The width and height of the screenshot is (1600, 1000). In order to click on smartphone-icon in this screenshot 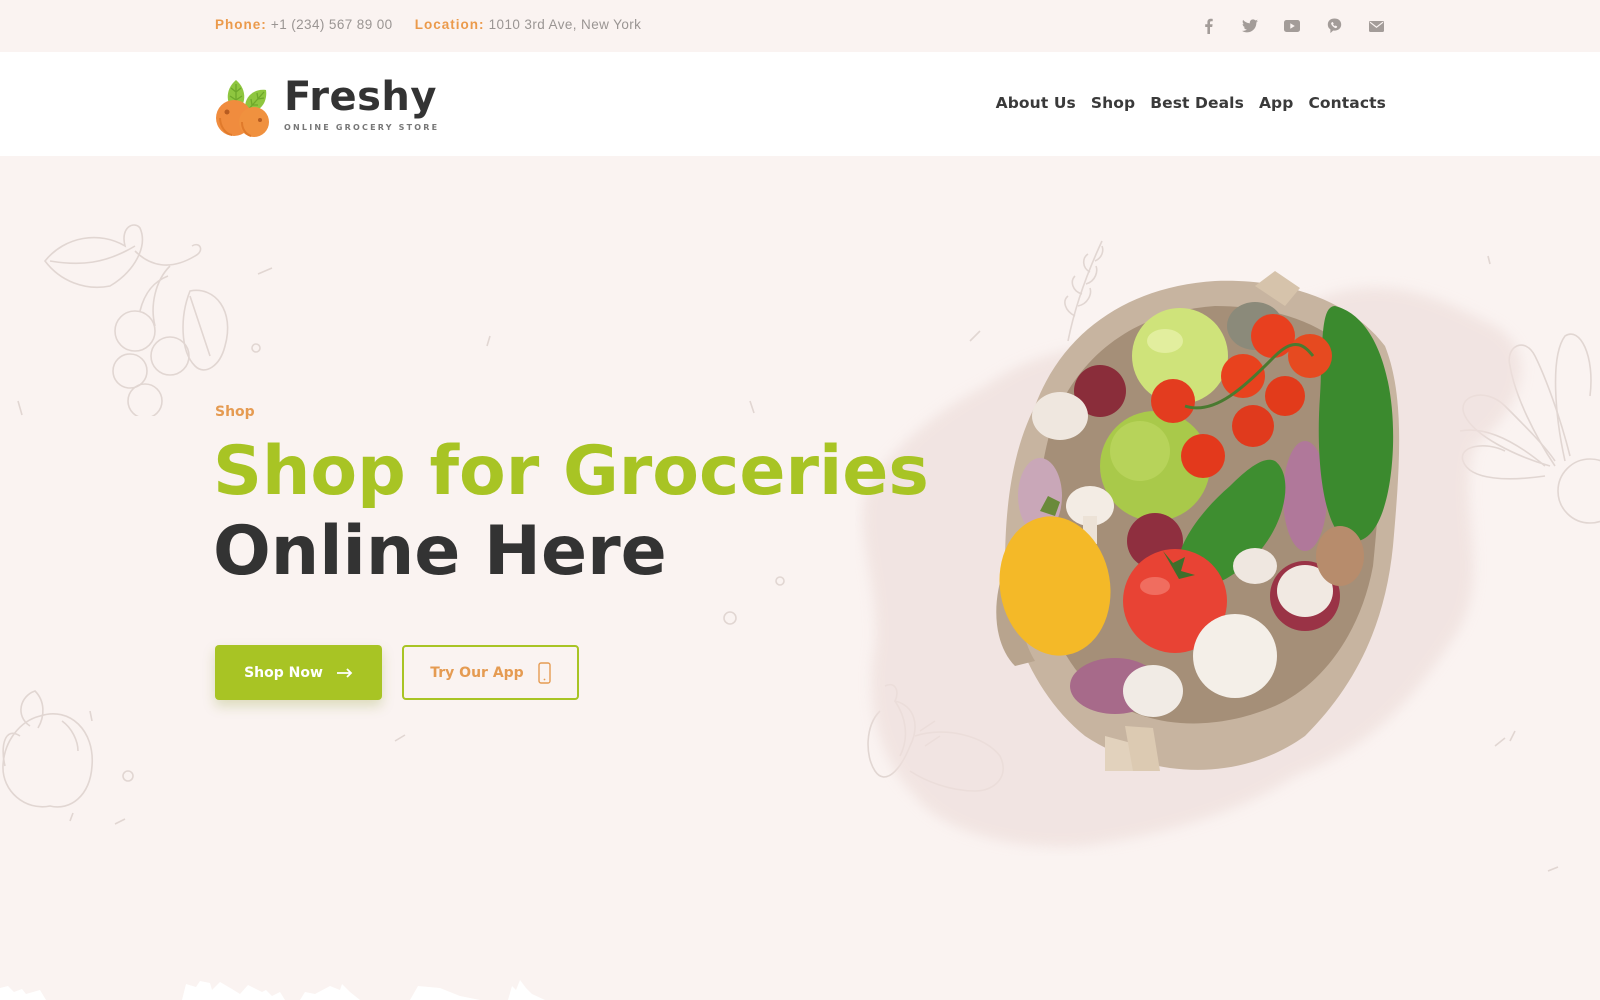, I will do `click(544, 672)`.